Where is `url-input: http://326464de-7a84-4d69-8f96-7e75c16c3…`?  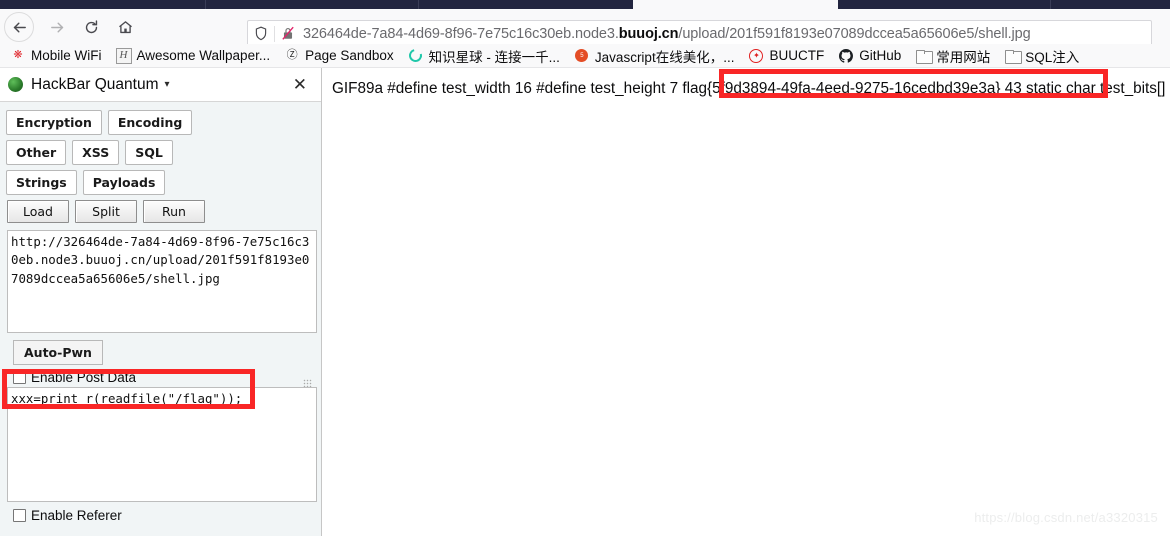 url-input: http://326464de-7a84-4d69-8f96-7e75c16c3… is located at coordinates (162, 281).